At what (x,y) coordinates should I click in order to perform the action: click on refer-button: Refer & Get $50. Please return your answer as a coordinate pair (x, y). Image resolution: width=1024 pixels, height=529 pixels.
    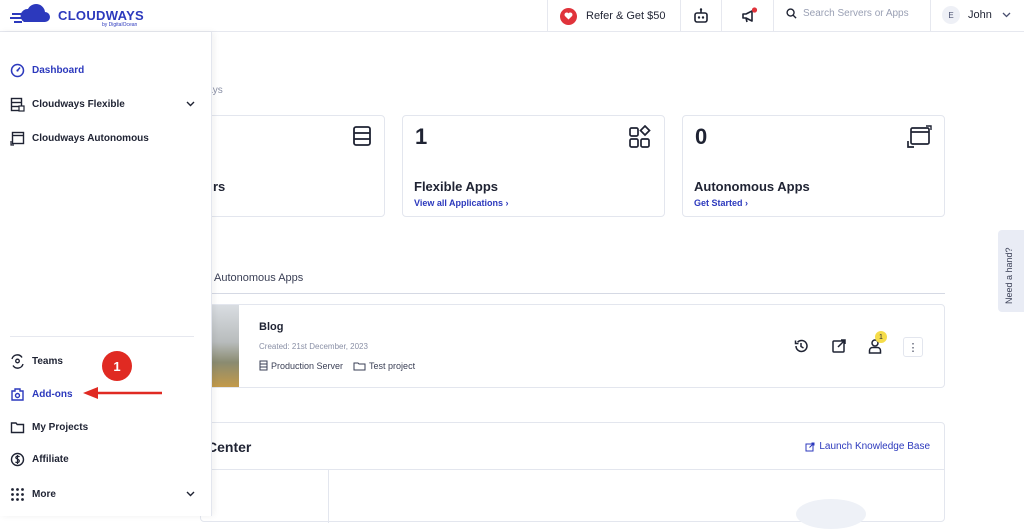
    Looking at the image, I should click on (613, 16).